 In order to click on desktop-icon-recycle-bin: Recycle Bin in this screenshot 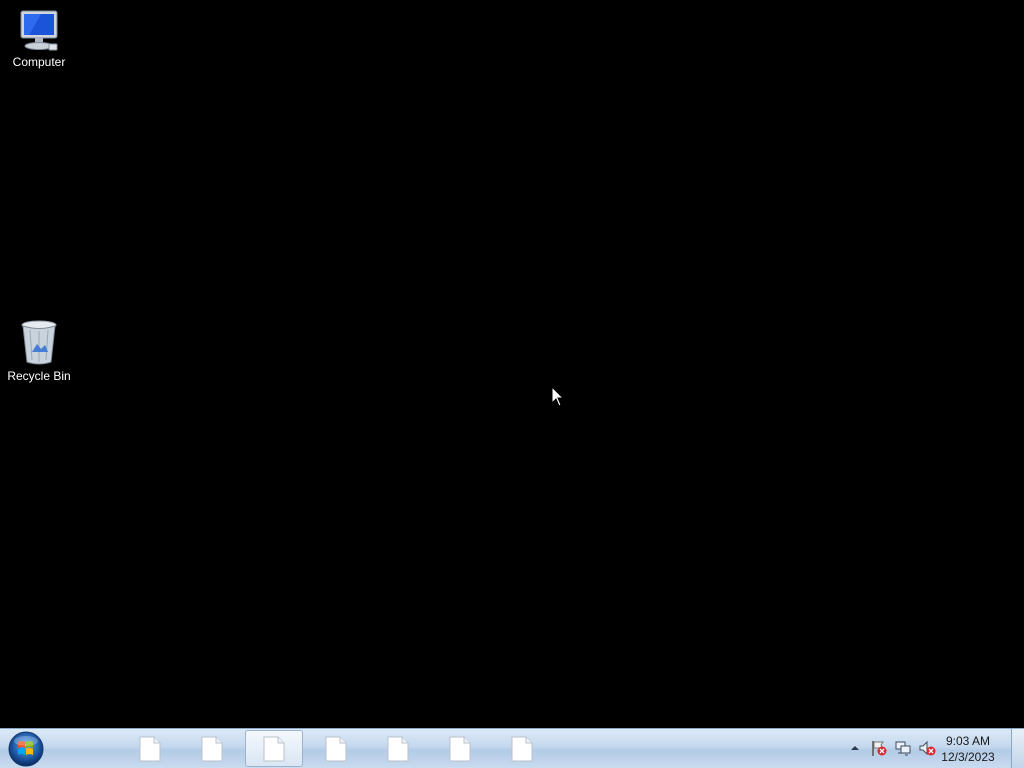, I will do `click(39, 350)`.